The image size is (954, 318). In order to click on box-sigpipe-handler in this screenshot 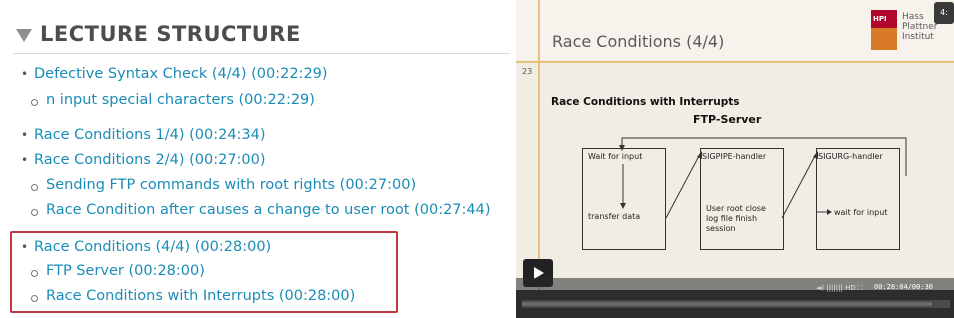, I will do `click(742, 199)`.